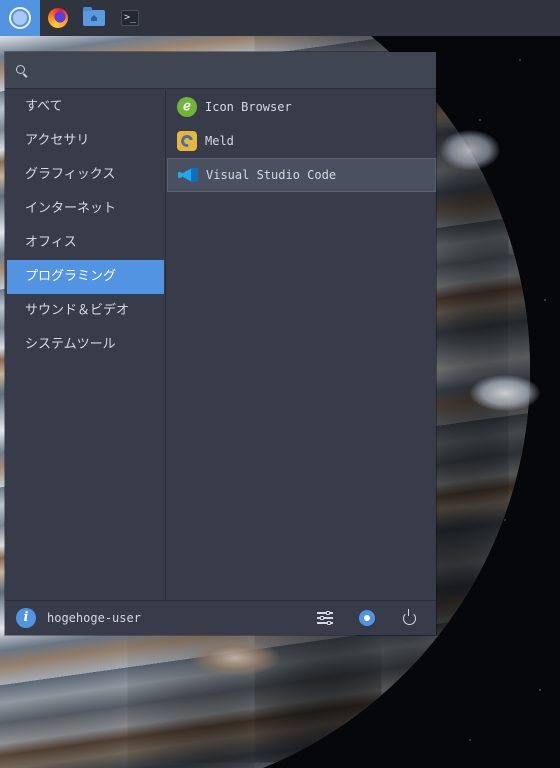  I want to click on file-manager-icon, so click(94, 16).